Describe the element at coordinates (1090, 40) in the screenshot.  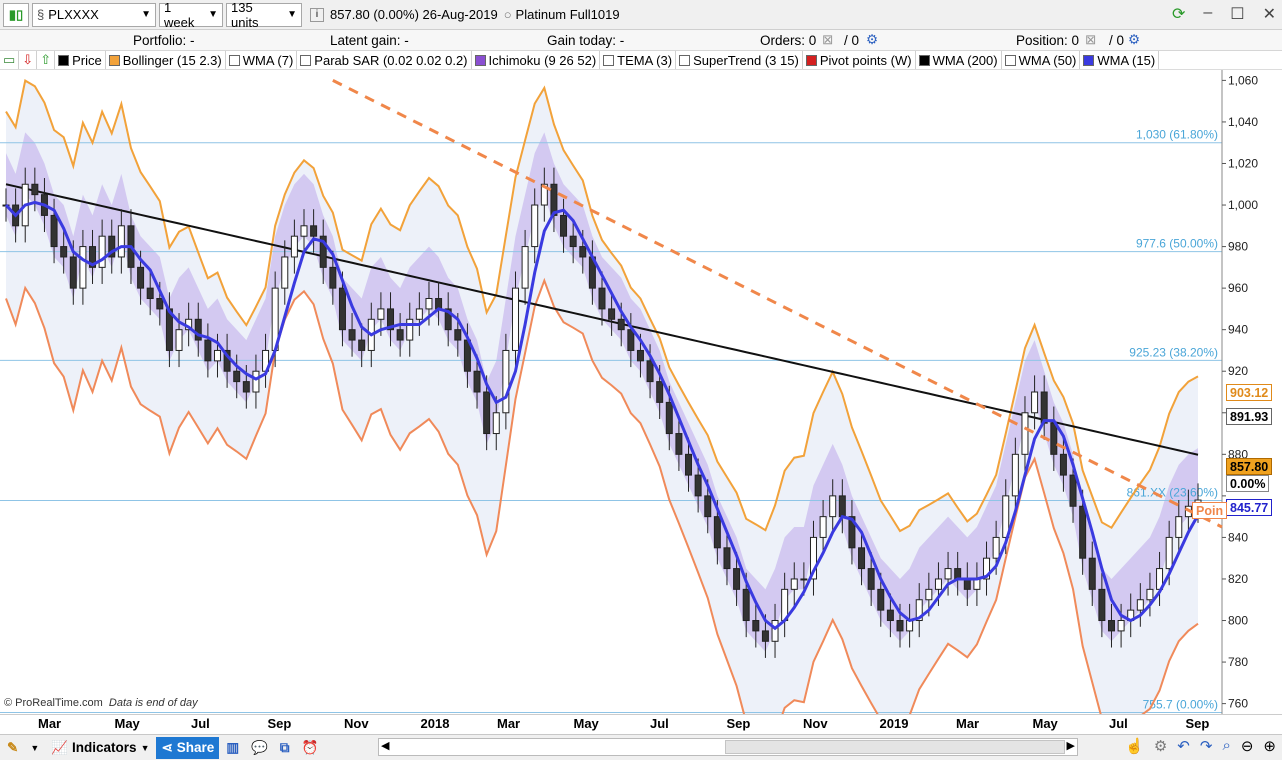
I see `close-position-icon: ⊠` at that location.